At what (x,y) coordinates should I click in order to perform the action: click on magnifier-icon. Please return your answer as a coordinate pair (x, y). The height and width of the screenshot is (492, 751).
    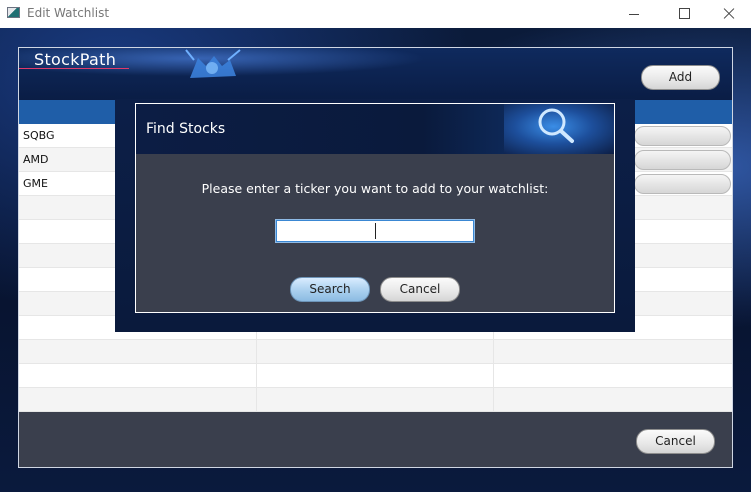
    Looking at the image, I should click on (556, 125).